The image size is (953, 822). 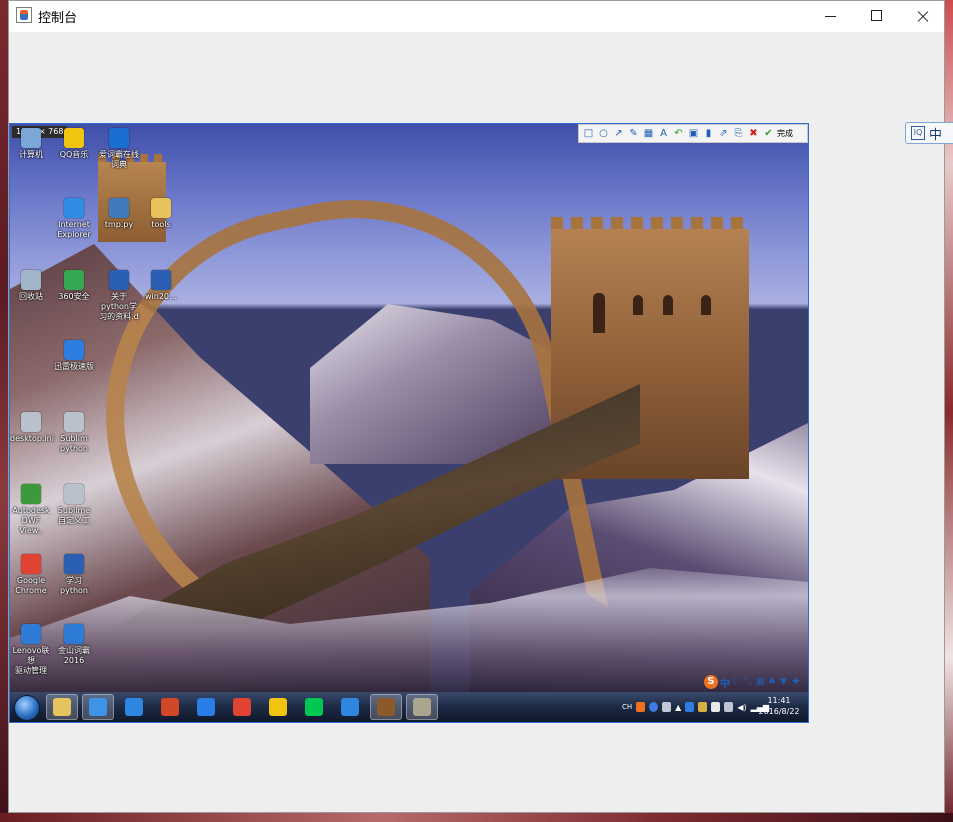 I want to click on desktop-icon-label: 迅雷极速版, so click(x=74, y=366).